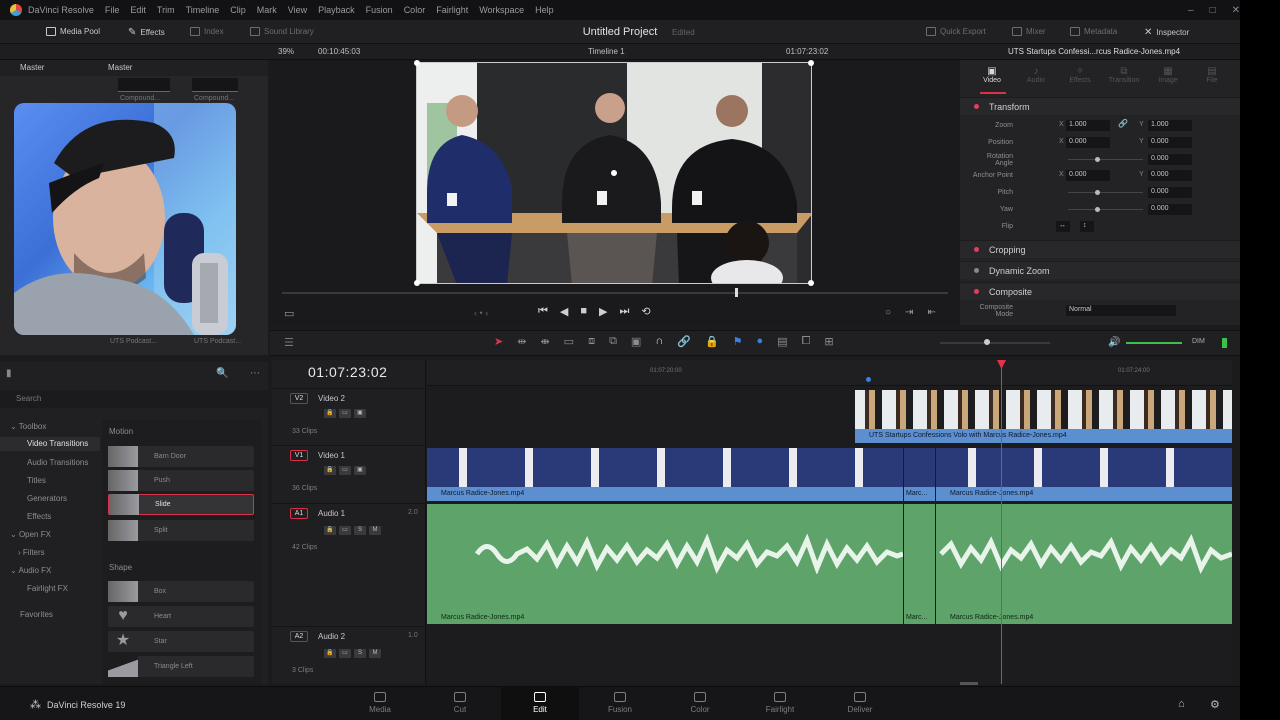  Describe the element at coordinates (289, 313) in the screenshot. I see `safe-area-icon: ▭` at that location.